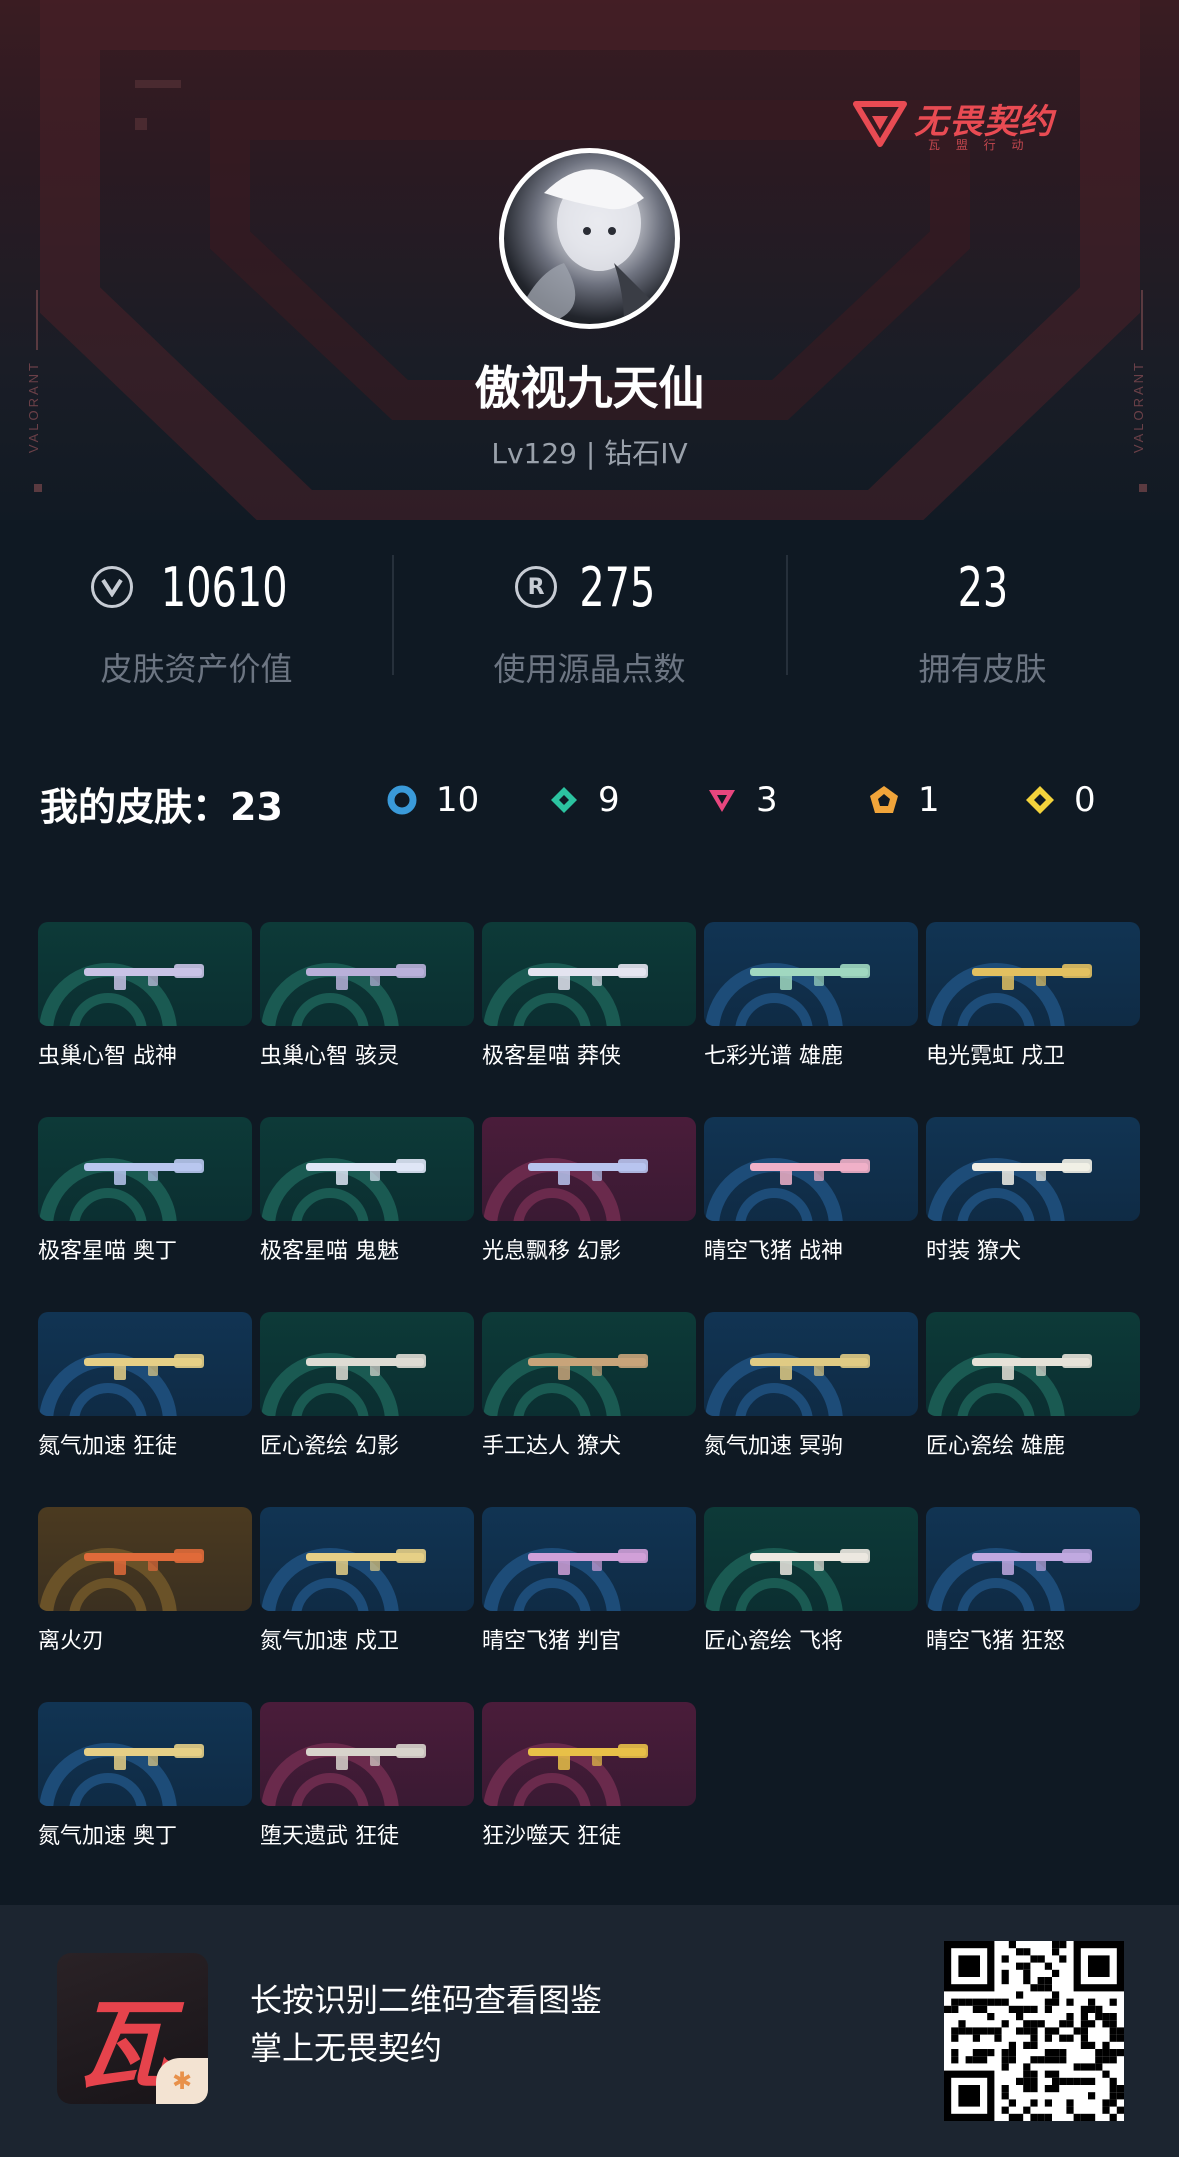 Image resolution: width=1179 pixels, height=2157 pixels. What do you see at coordinates (929, 800) in the screenshot?
I see `tier-exclusive-count: 1` at bounding box center [929, 800].